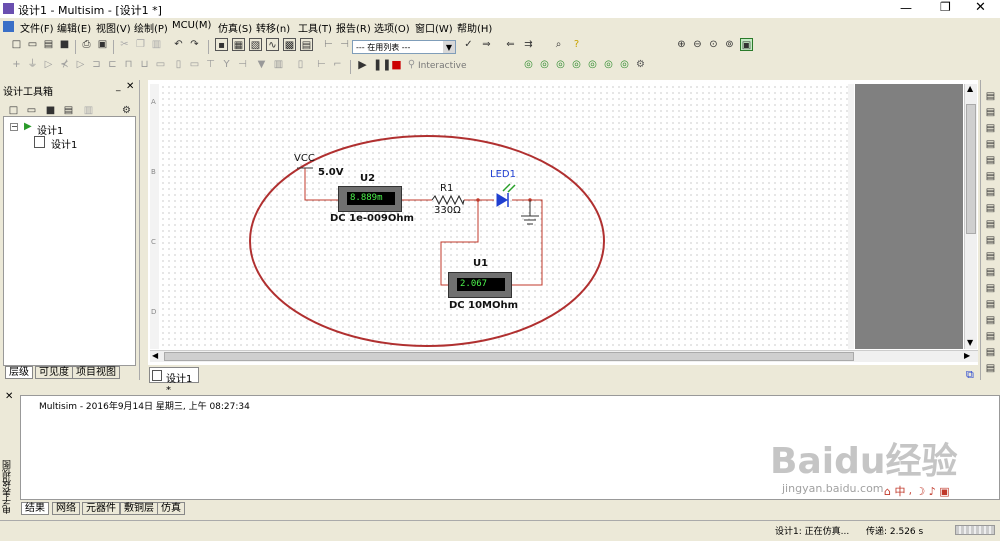 This screenshot has height=541, width=1000. I want to click on sheet-nav-icon: ⧉, so click(970, 375).